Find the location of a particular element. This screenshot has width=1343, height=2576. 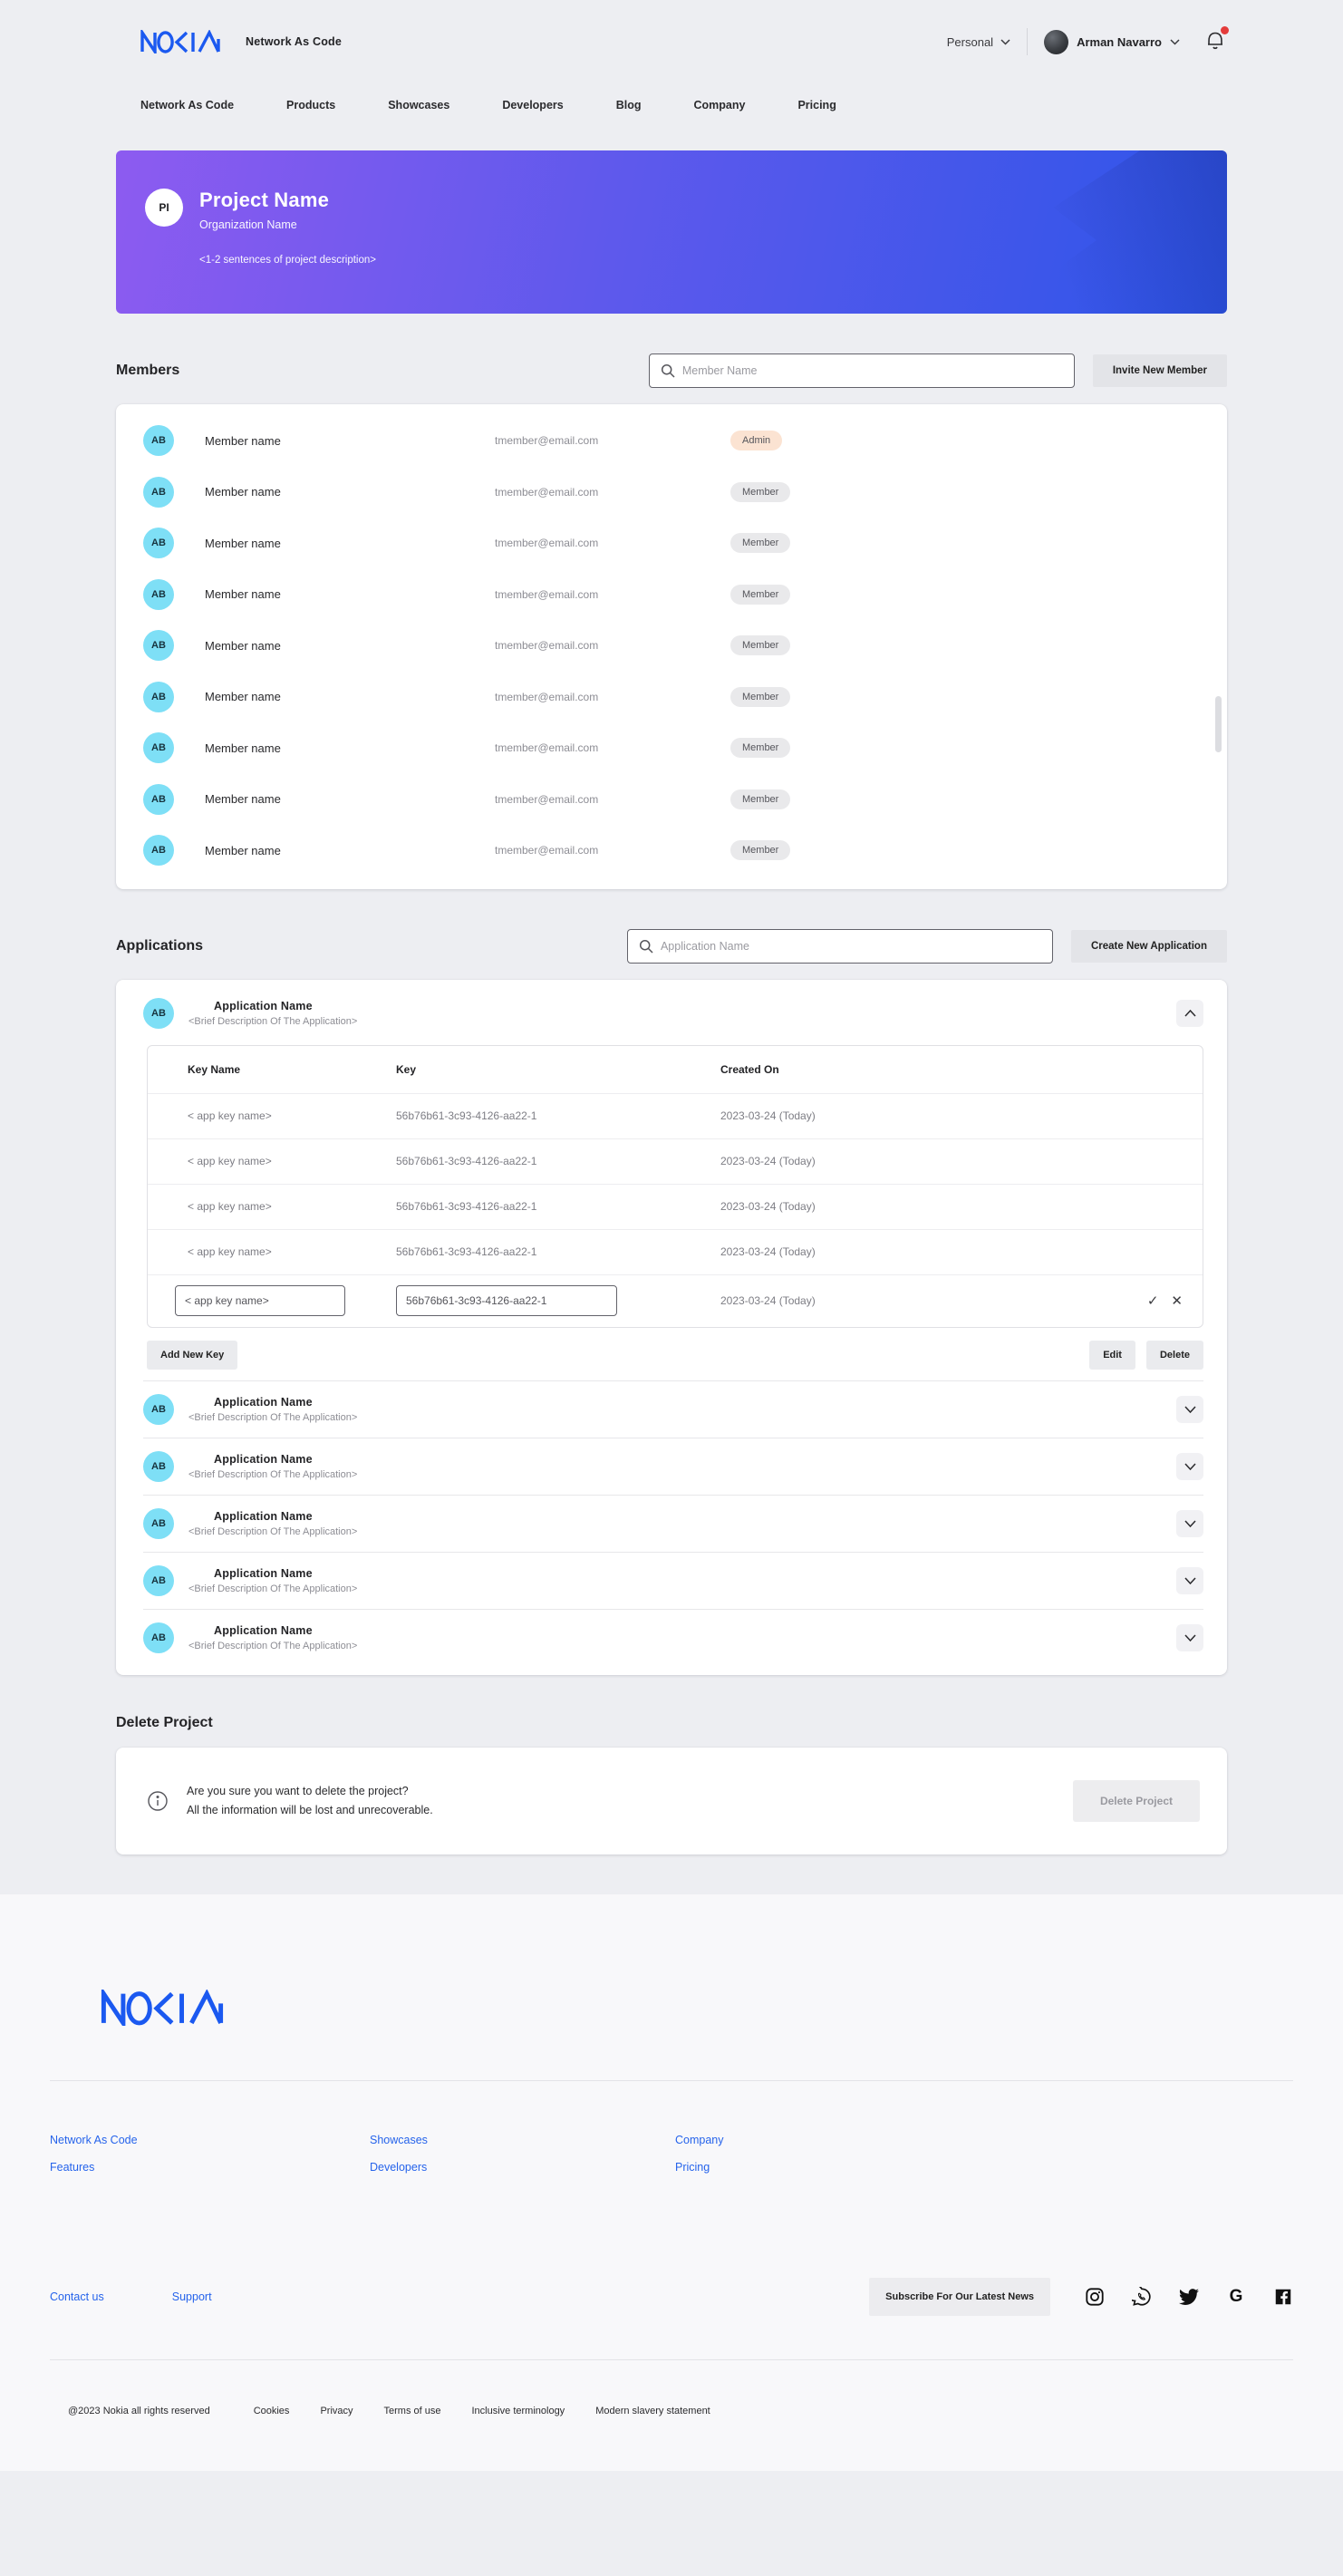

nokia-footer-logo is located at coordinates (162, 2007).